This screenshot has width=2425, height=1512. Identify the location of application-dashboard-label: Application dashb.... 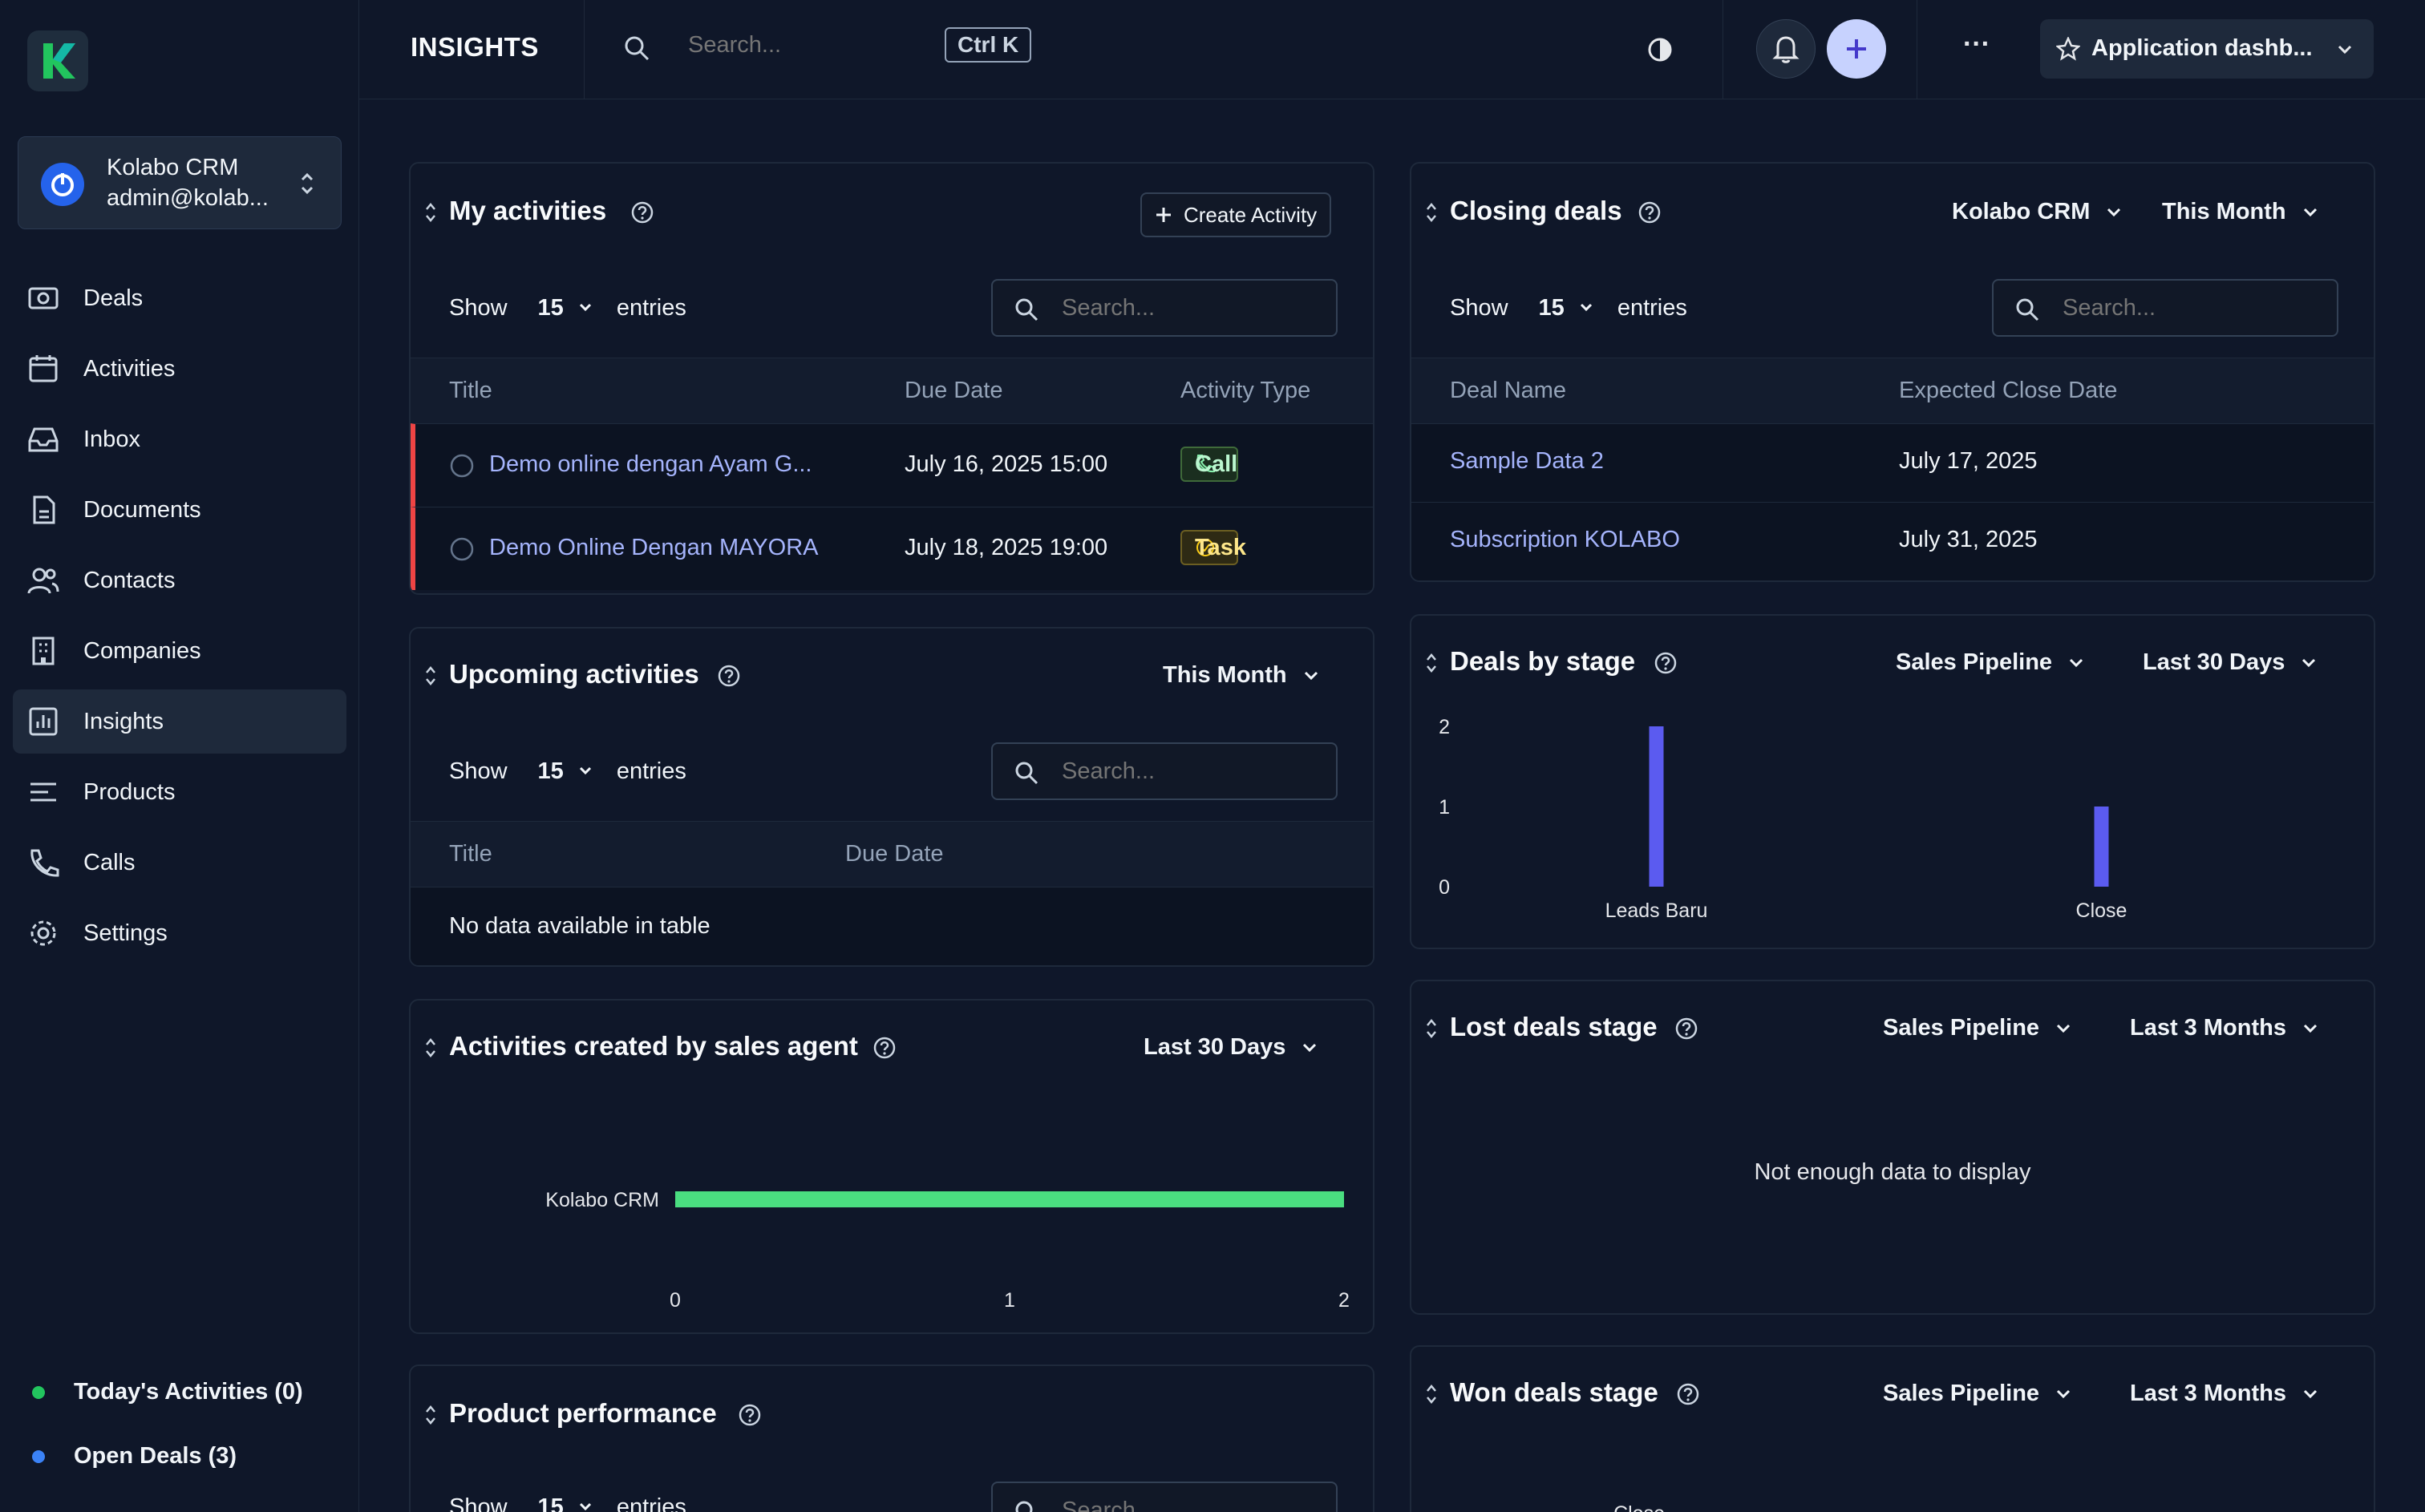
(2202, 48).